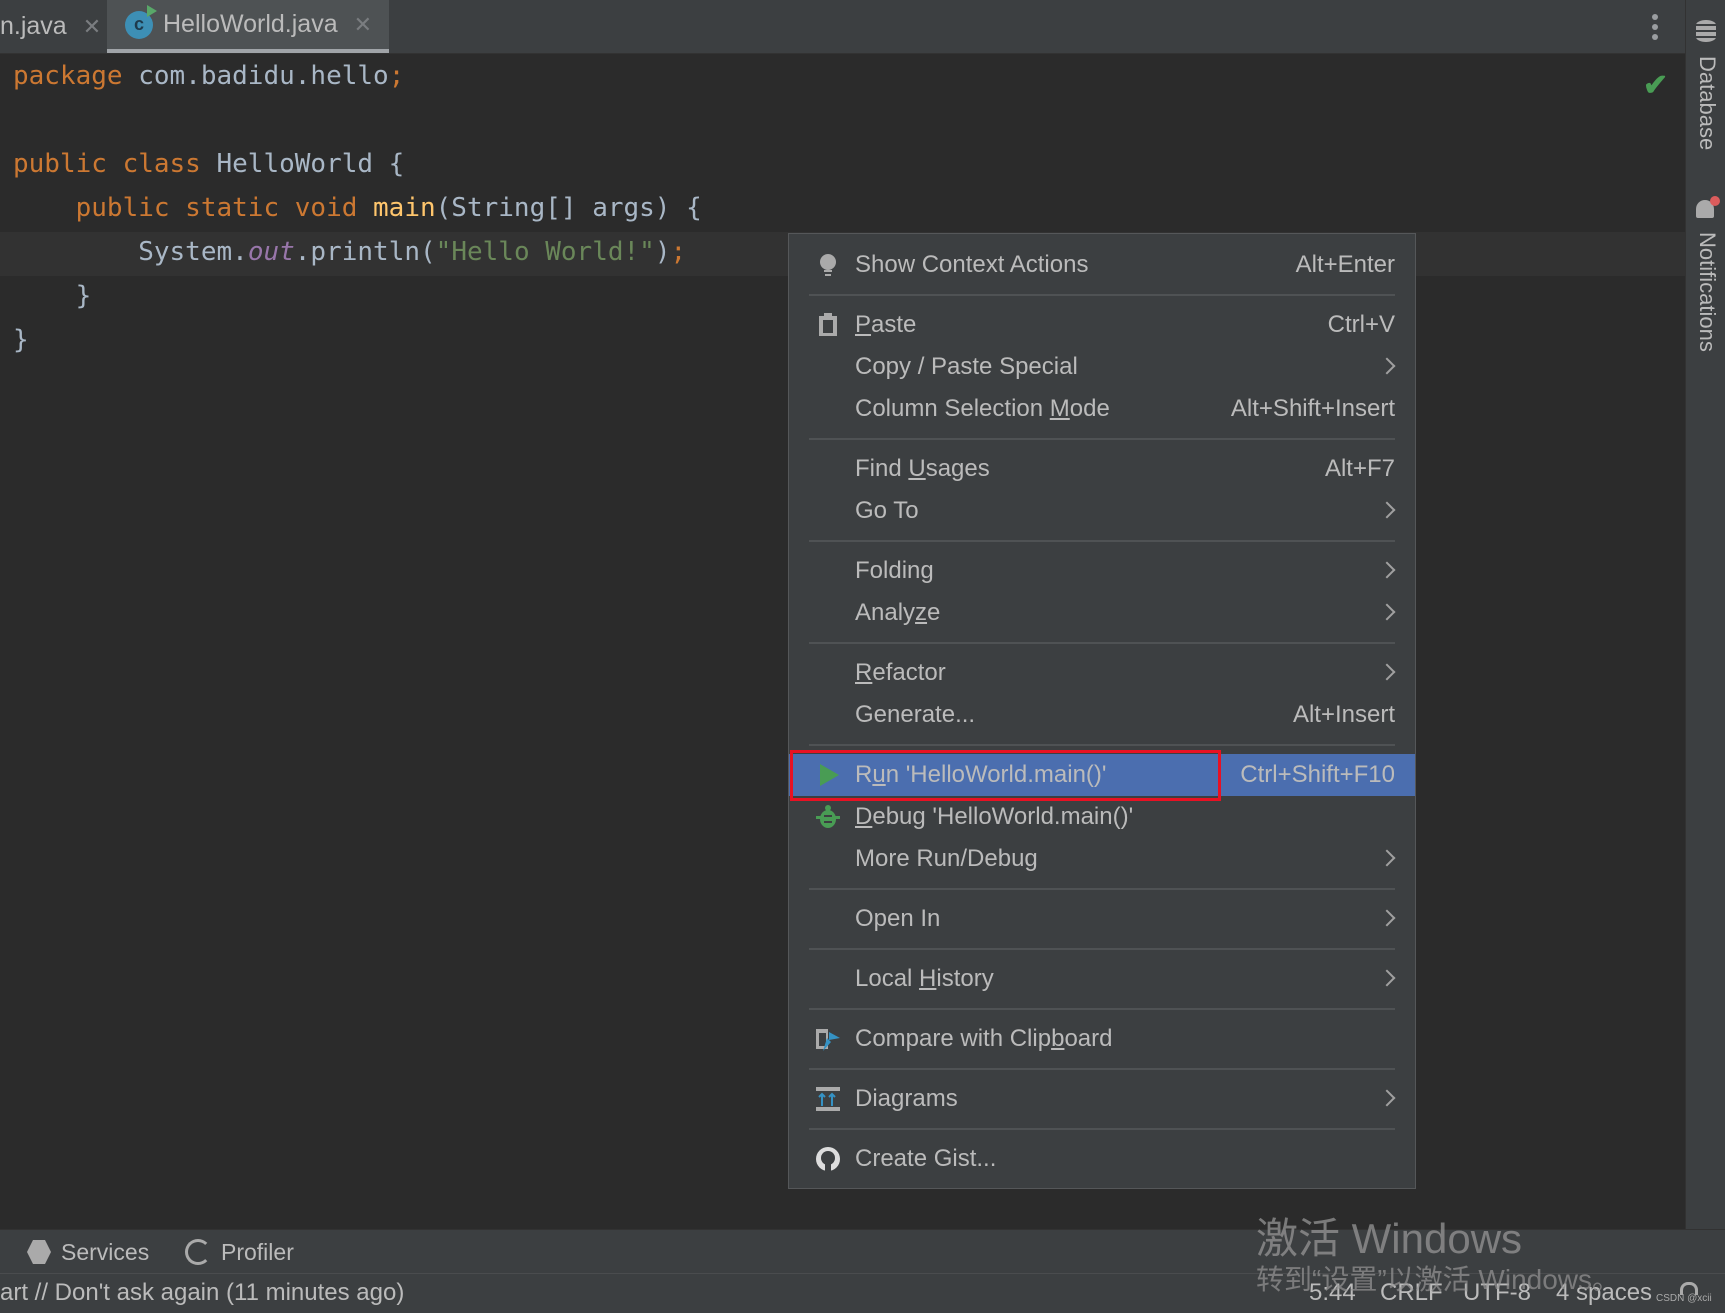 This screenshot has height=1313, width=1725. I want to click on profiler-icon, so click(198, 1252).